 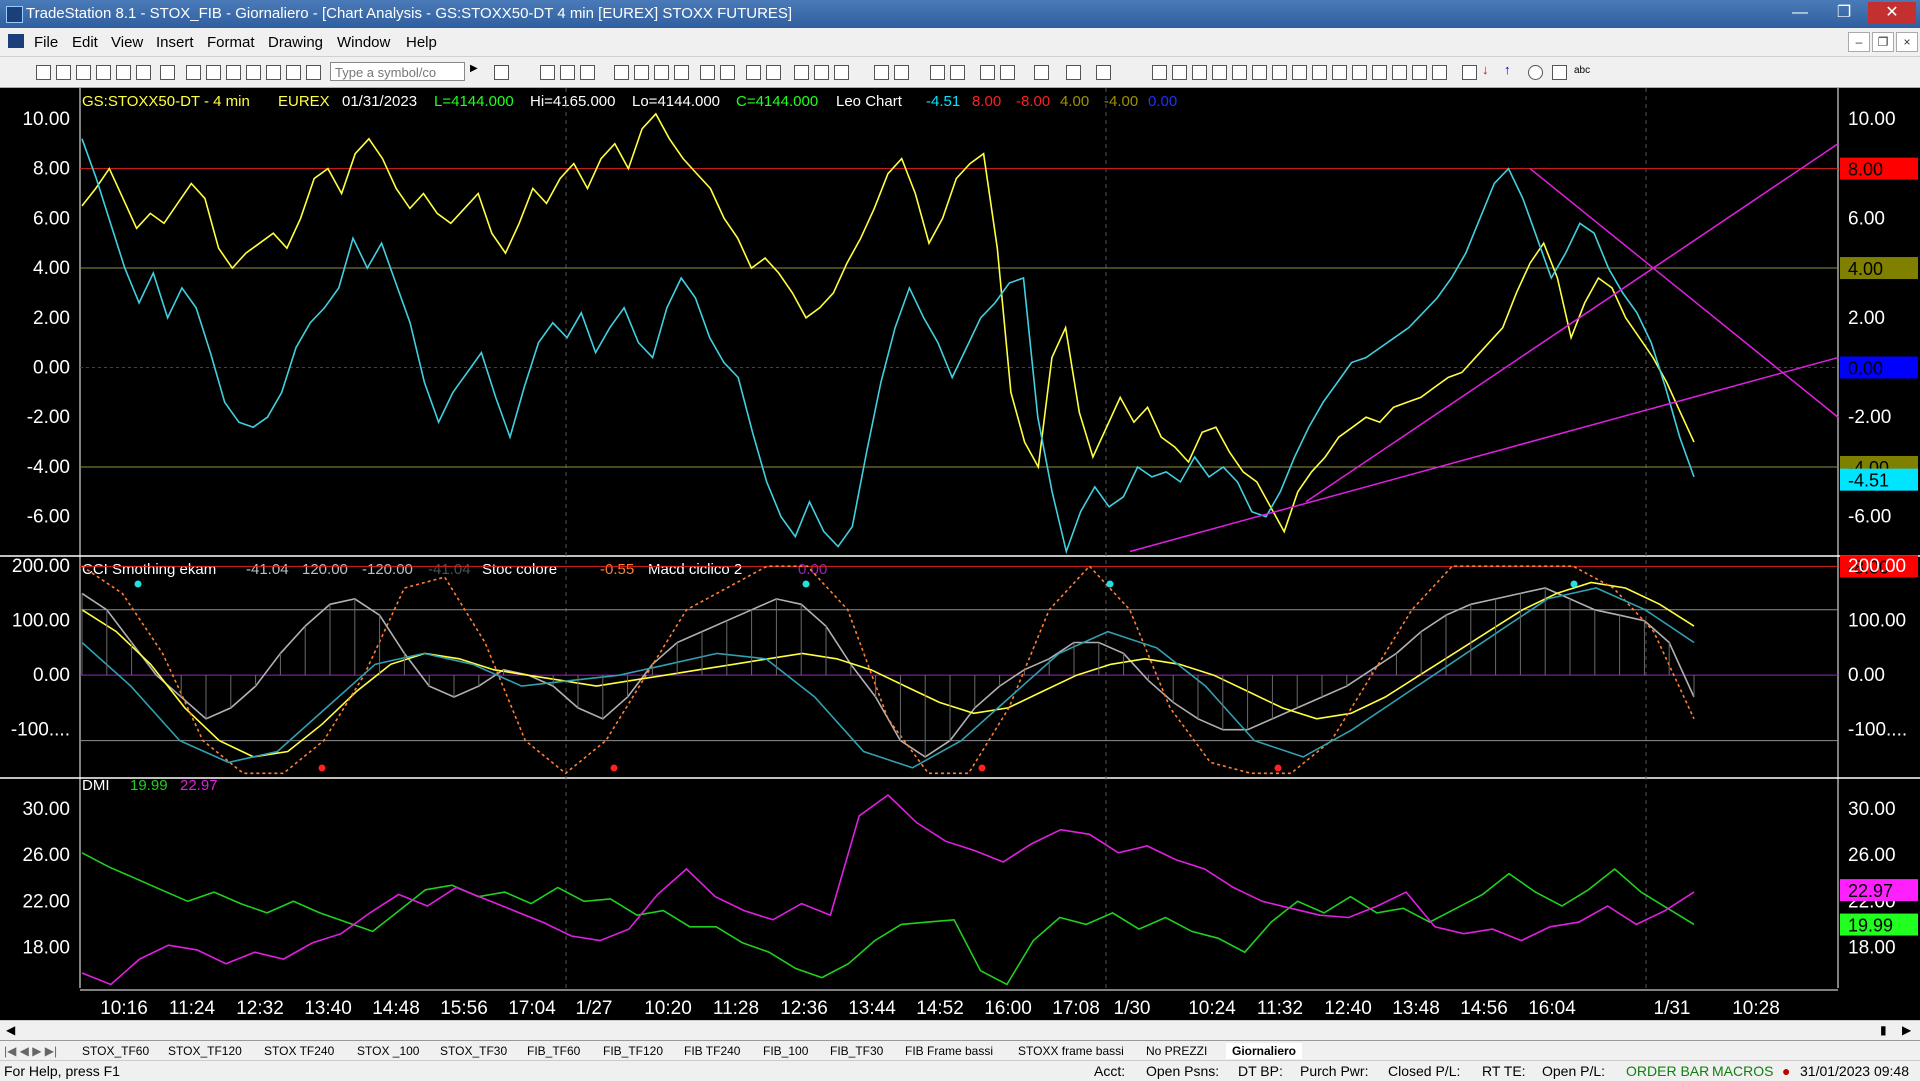 I want to click on bar-chart-icon, so click(x=801, y=72).